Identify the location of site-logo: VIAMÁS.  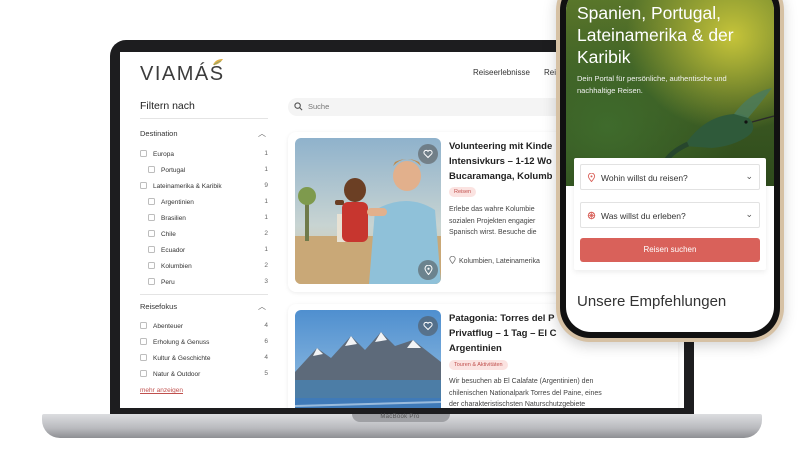
(182, 74).